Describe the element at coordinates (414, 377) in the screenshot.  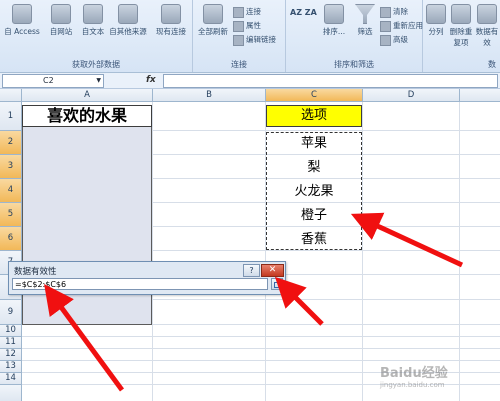
I see `watermark: Baidu经验 jingyan.baidu.com` at that location.